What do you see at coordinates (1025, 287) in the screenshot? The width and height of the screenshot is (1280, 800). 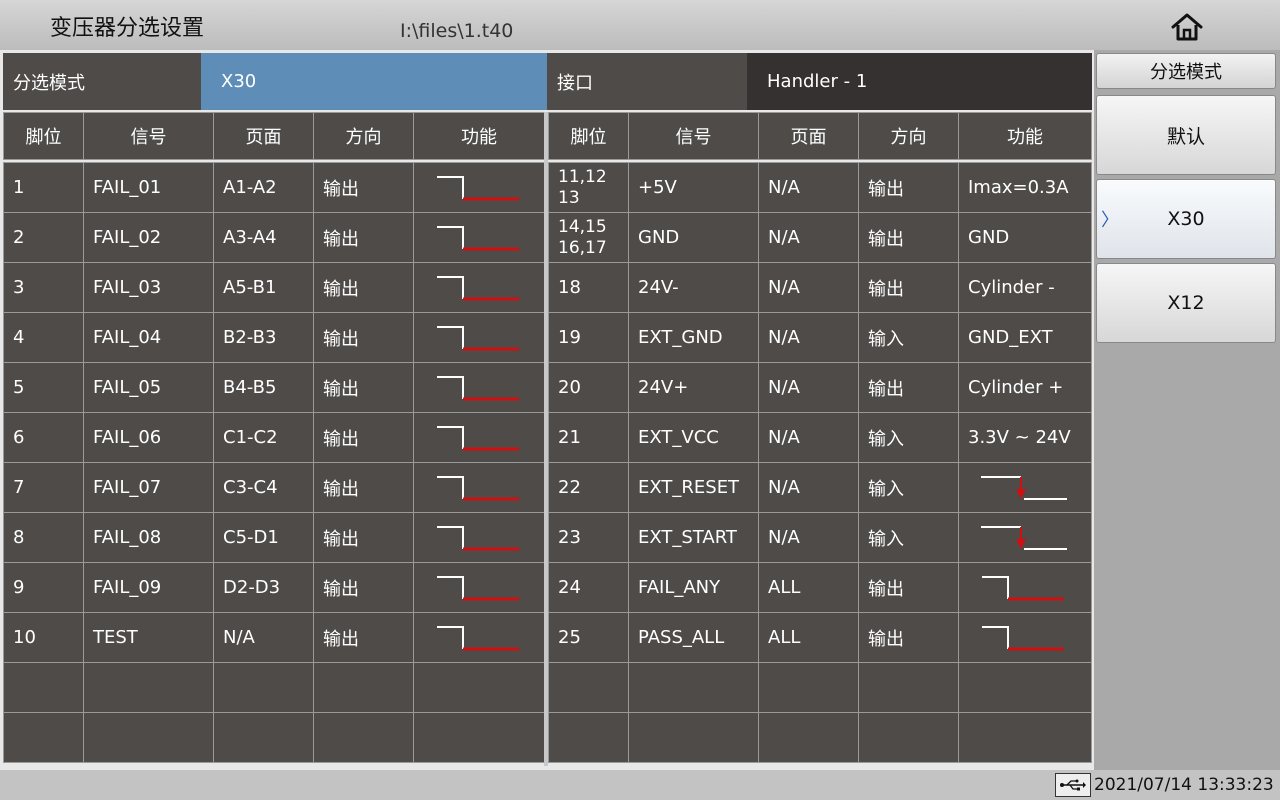 I see `function-cell: Cylinder -` at bounding box center [1025, 287].